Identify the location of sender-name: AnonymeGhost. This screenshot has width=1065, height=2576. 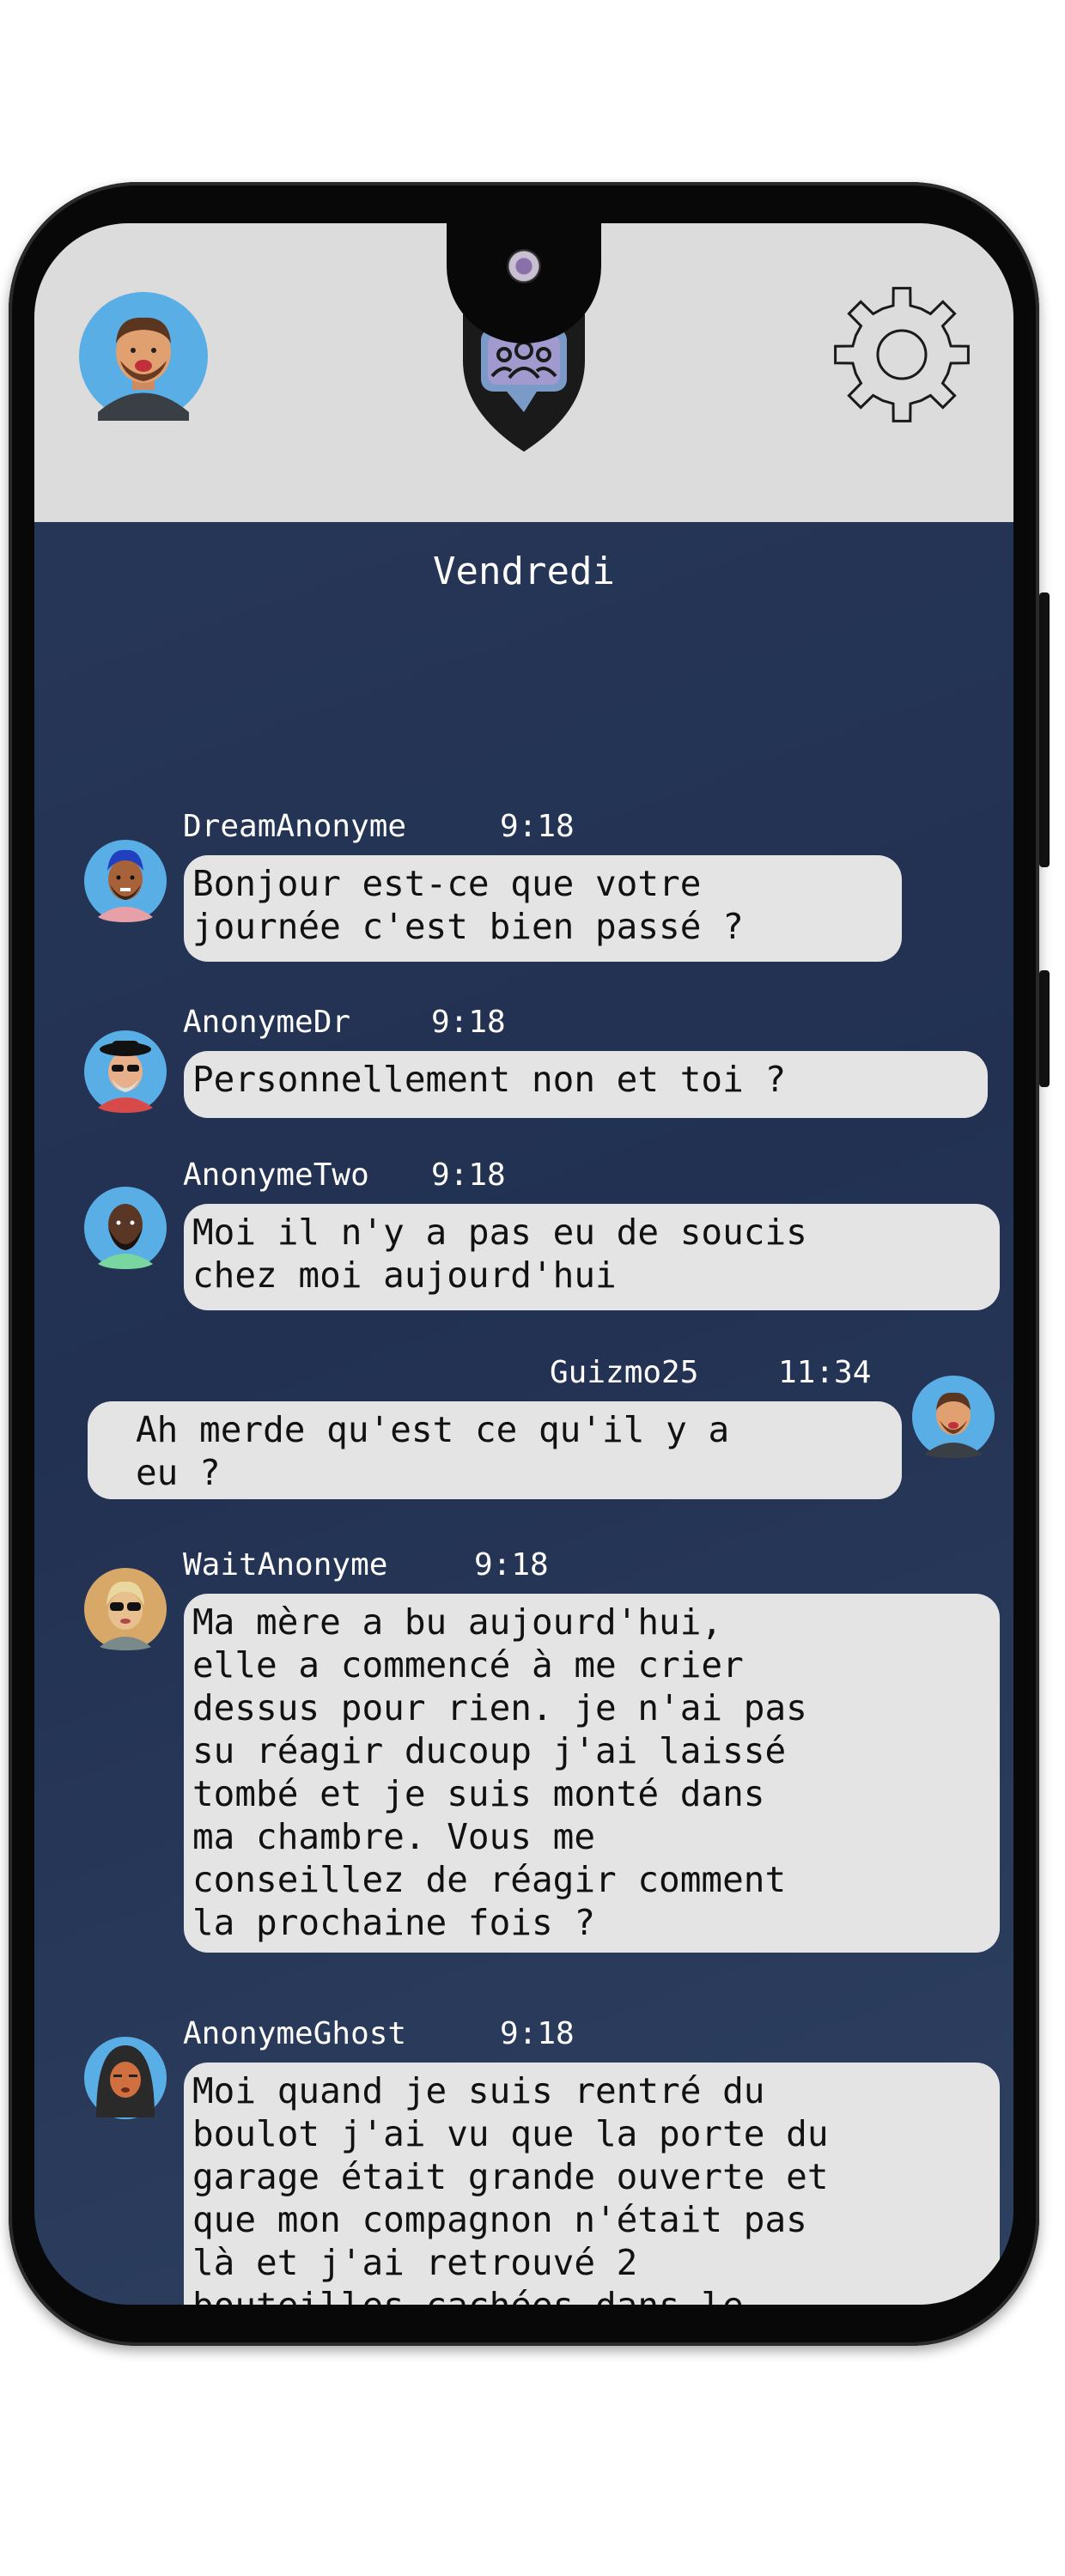
(295, 2033).